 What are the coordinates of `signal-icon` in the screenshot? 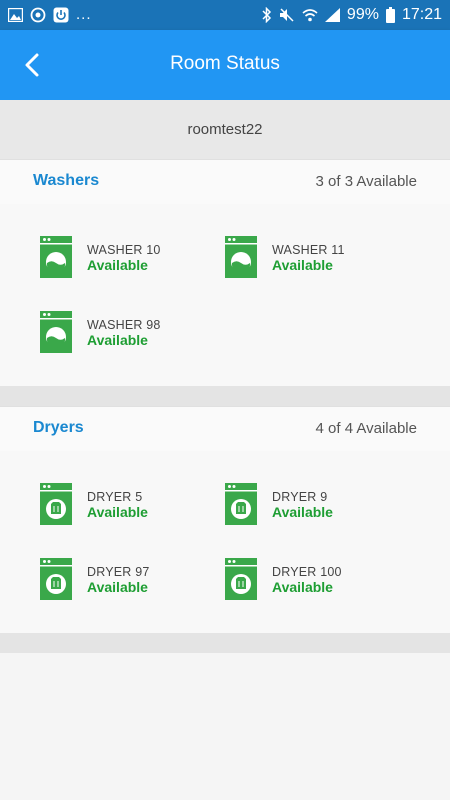 It's located at (332, 15).